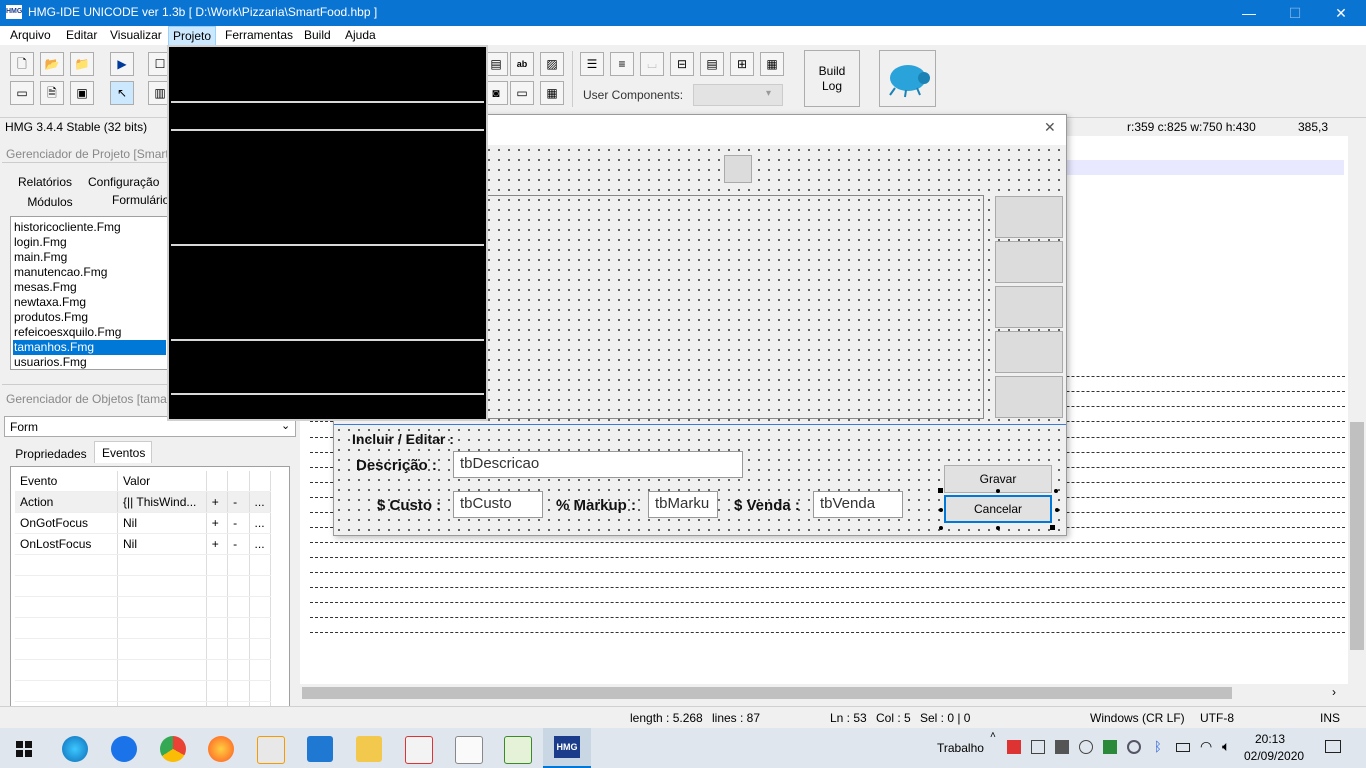  What do you see at coordinates (1295, 13) in the screenshot?
I see `maximize-button: ☐` at bounding box center [1295, 13].